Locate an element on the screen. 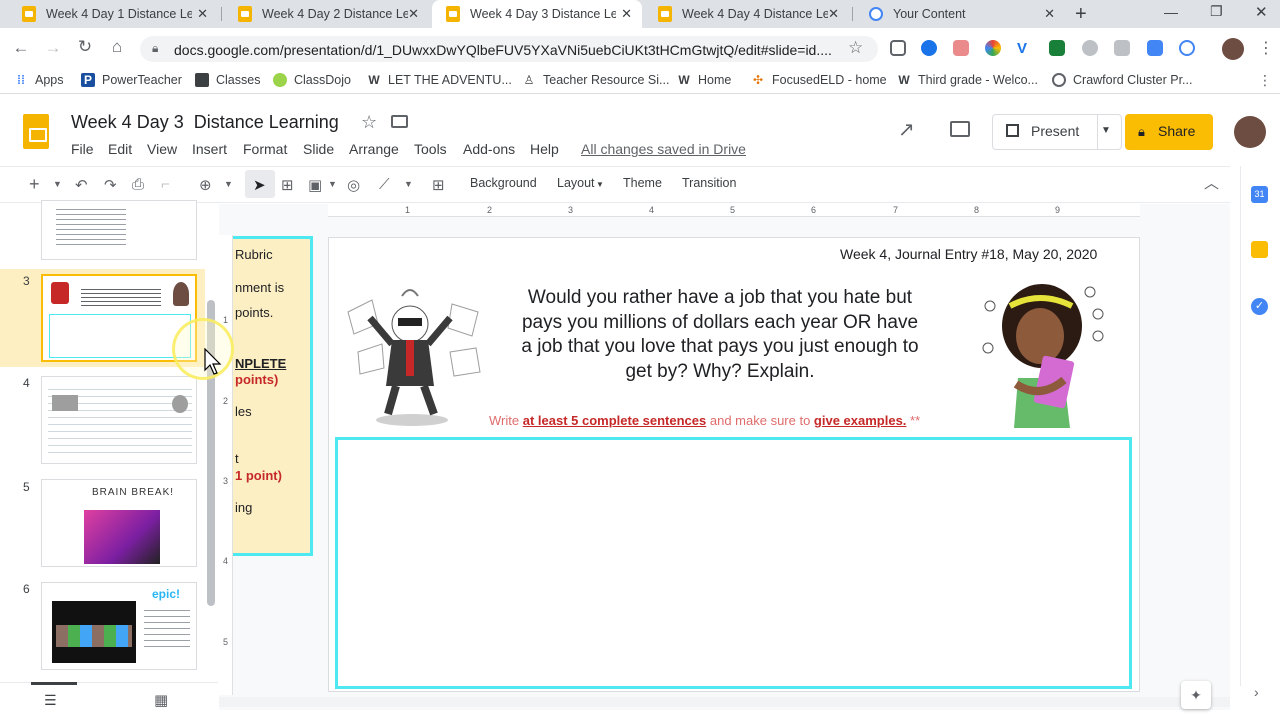 The image size is (1280, 720). minimize-button: — is located at coordinates (1171, 12).